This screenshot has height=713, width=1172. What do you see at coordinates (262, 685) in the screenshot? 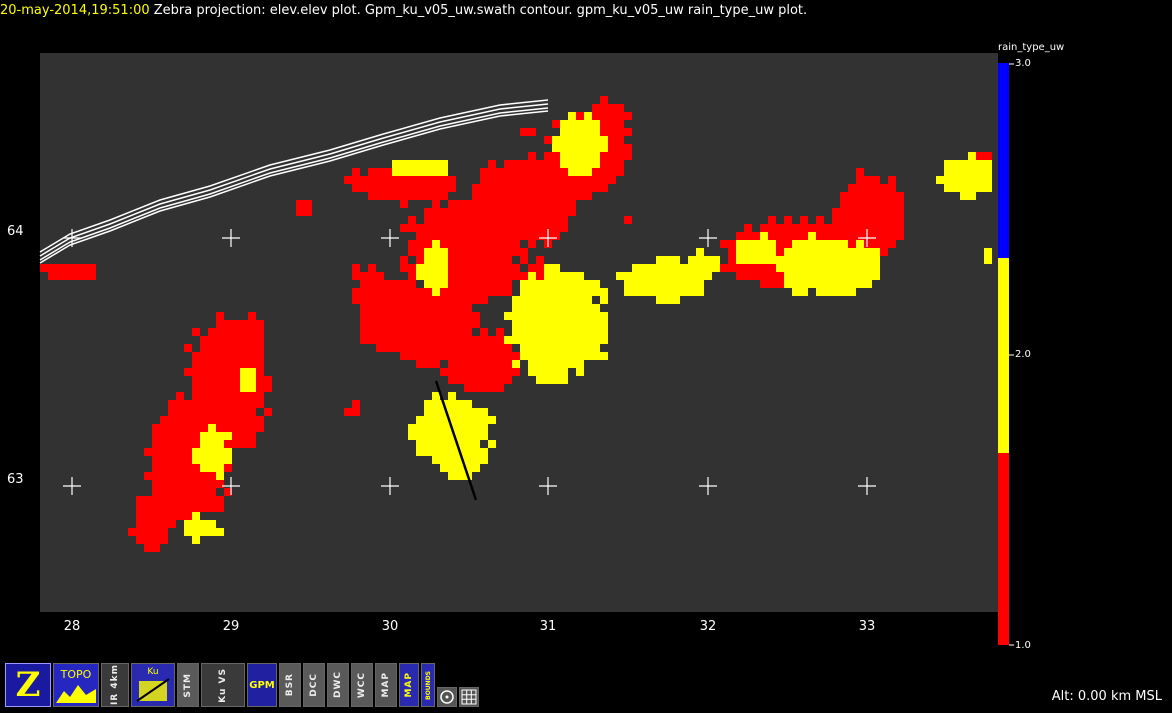
I see `gpm-button: GPM` at bounding box center [262, 685].